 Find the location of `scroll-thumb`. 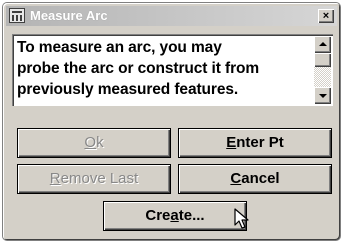

scroll-thumb is located at coordinates (322, 60).